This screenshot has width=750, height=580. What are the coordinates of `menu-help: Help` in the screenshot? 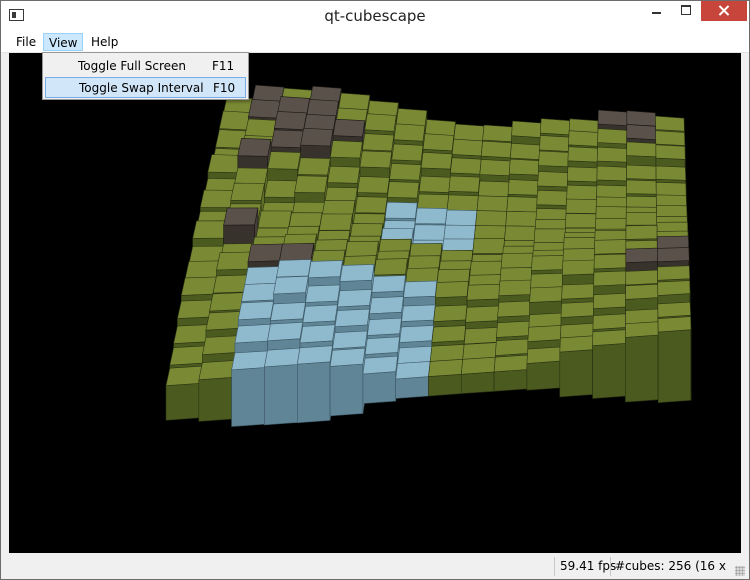 It's located at (104, 42).